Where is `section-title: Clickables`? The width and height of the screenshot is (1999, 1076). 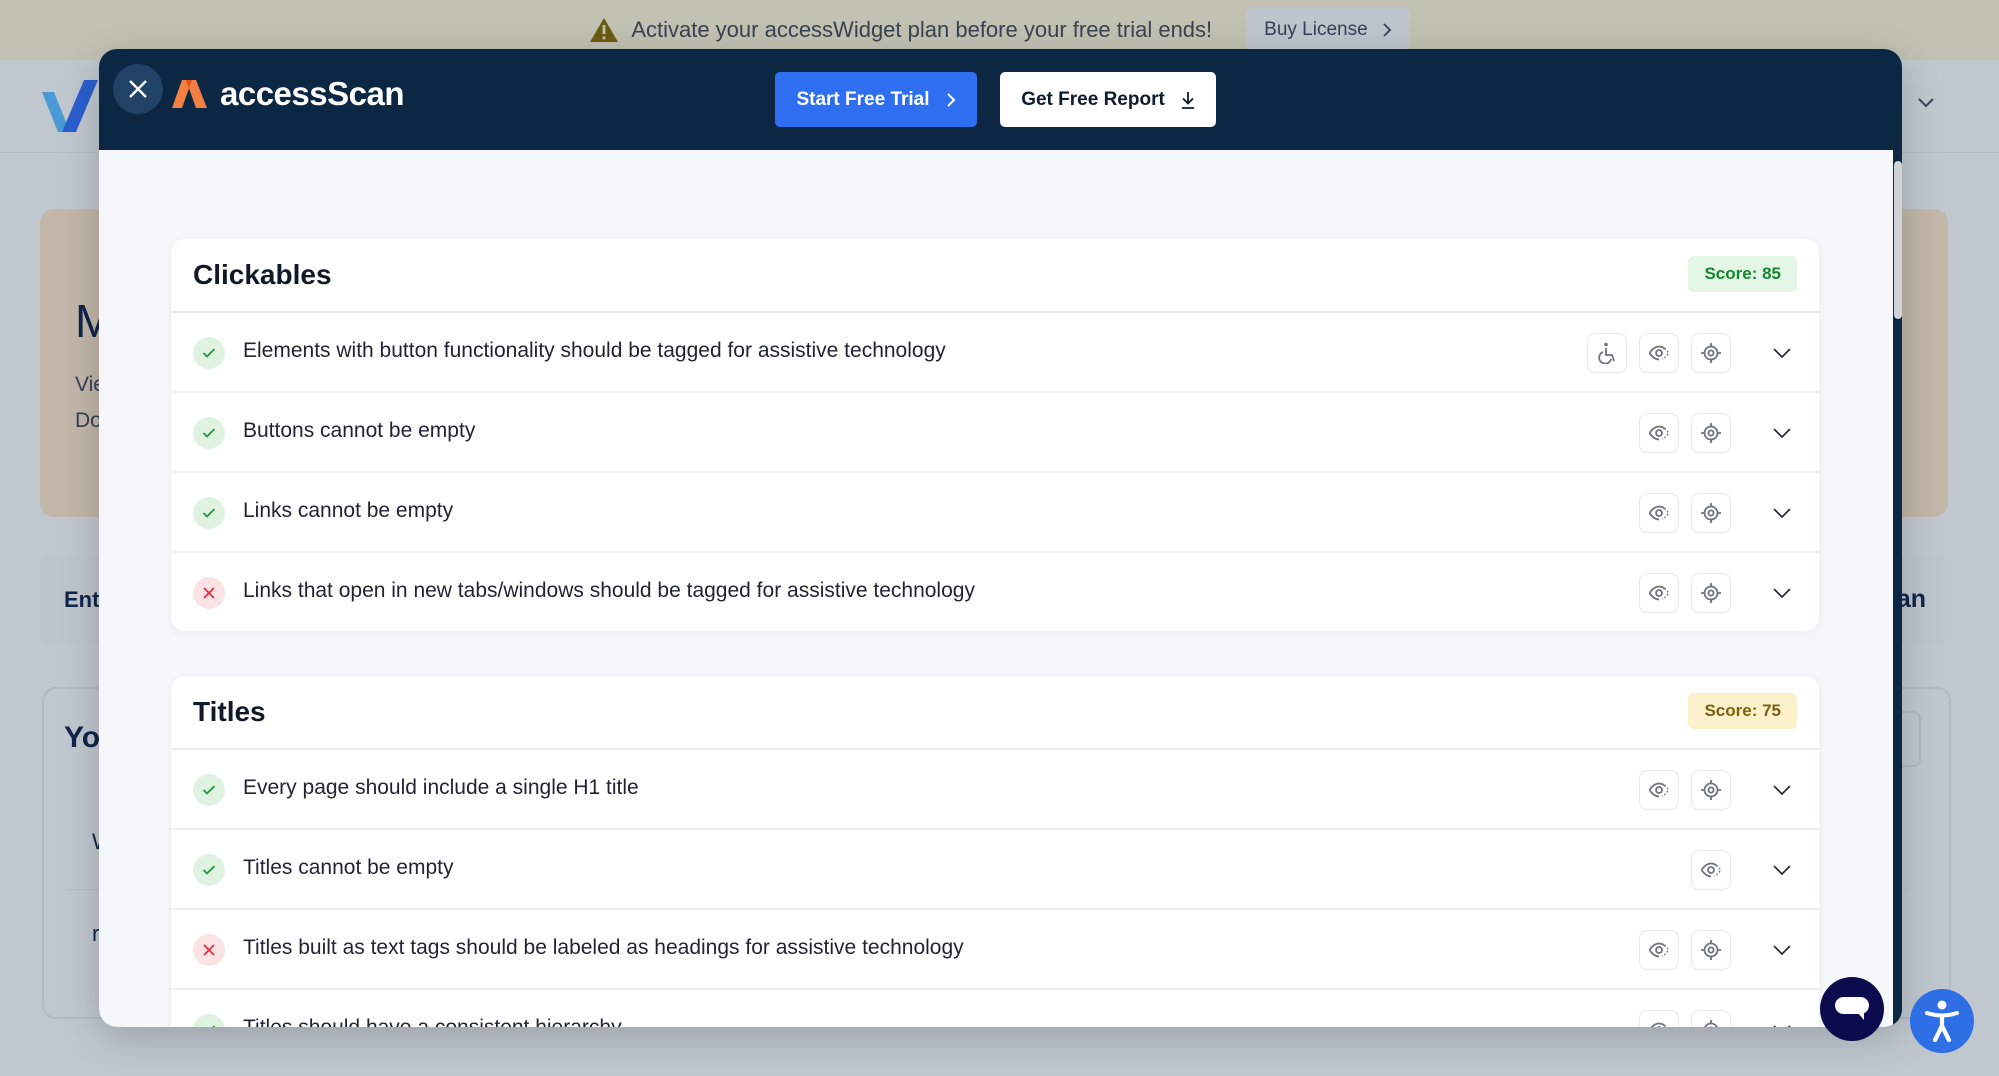
section-title: Clickables is located at coordinates (262, 274).